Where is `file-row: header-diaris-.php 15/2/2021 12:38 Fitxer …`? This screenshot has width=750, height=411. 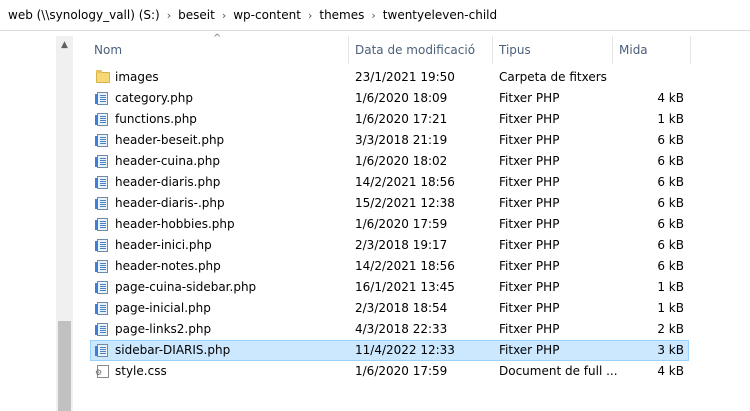
file-row: header-diaris-.php 15/2/2021 12:38 Fitxer … is located at coordinates (389, 203).